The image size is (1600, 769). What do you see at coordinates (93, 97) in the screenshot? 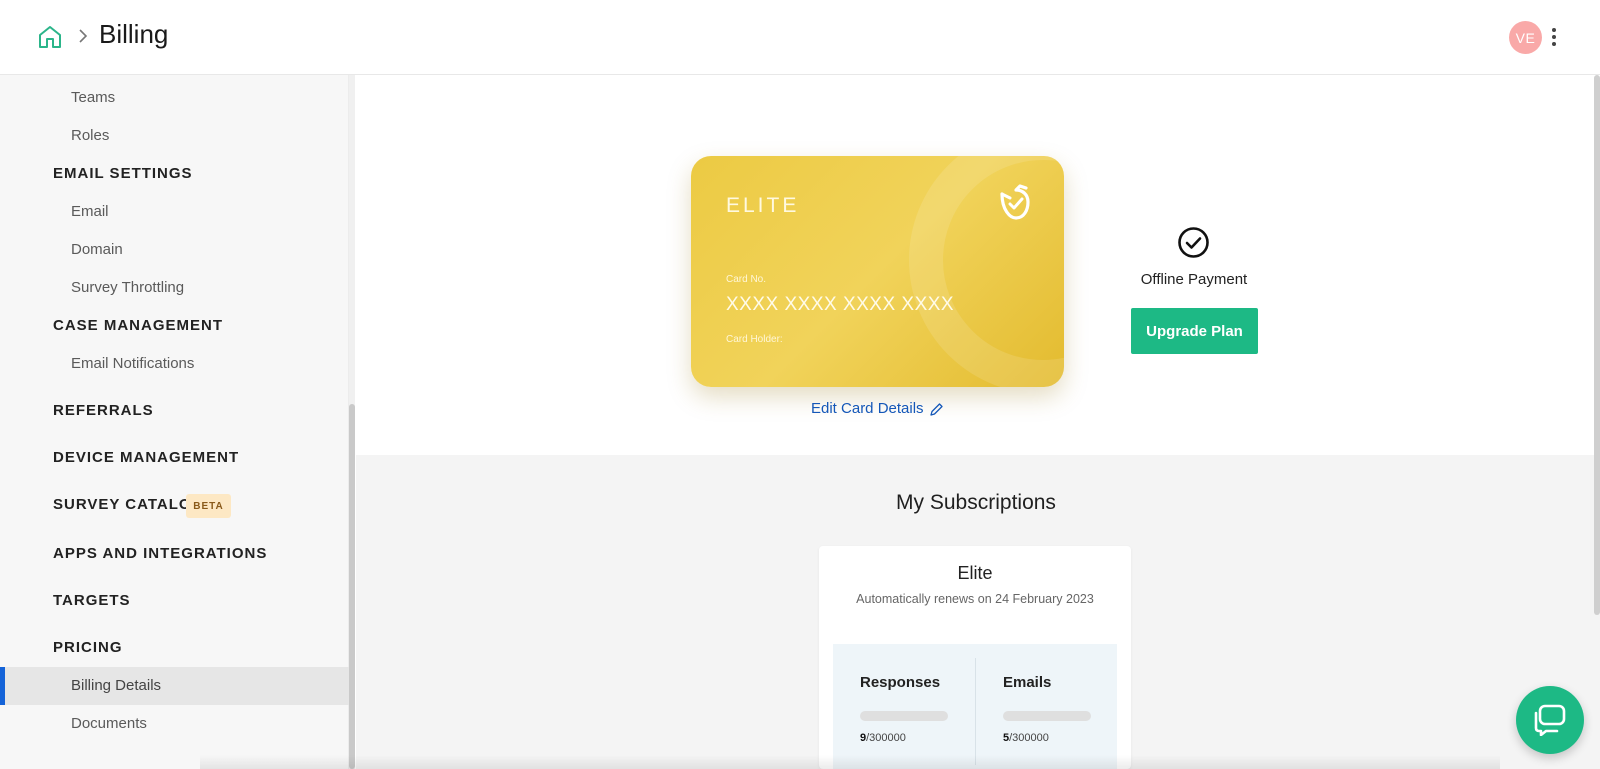
I see `sidebar-item-teams: Teams` at bounding box center [93, 97].